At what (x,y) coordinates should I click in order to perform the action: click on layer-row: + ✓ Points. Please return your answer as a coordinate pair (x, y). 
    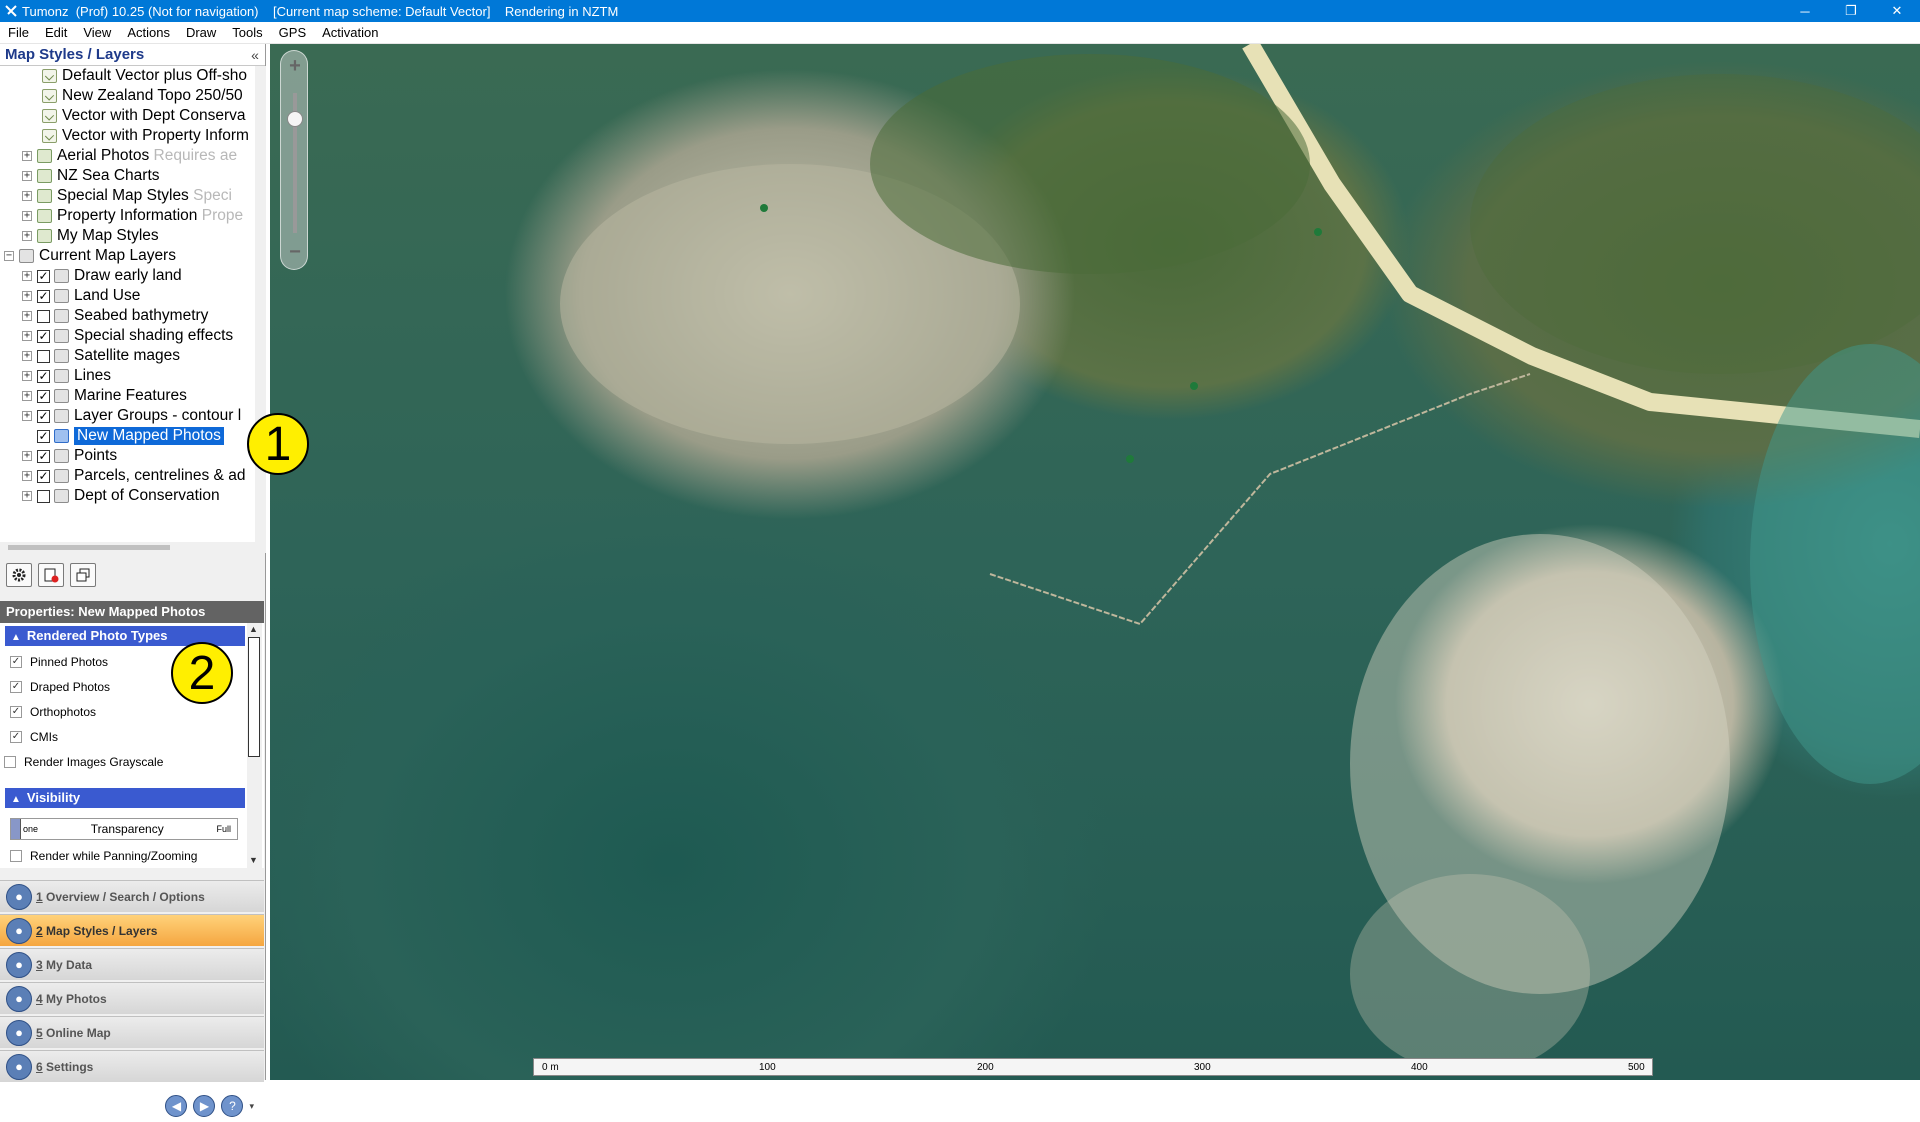
    Looking at the image, I should click on (69, 456).